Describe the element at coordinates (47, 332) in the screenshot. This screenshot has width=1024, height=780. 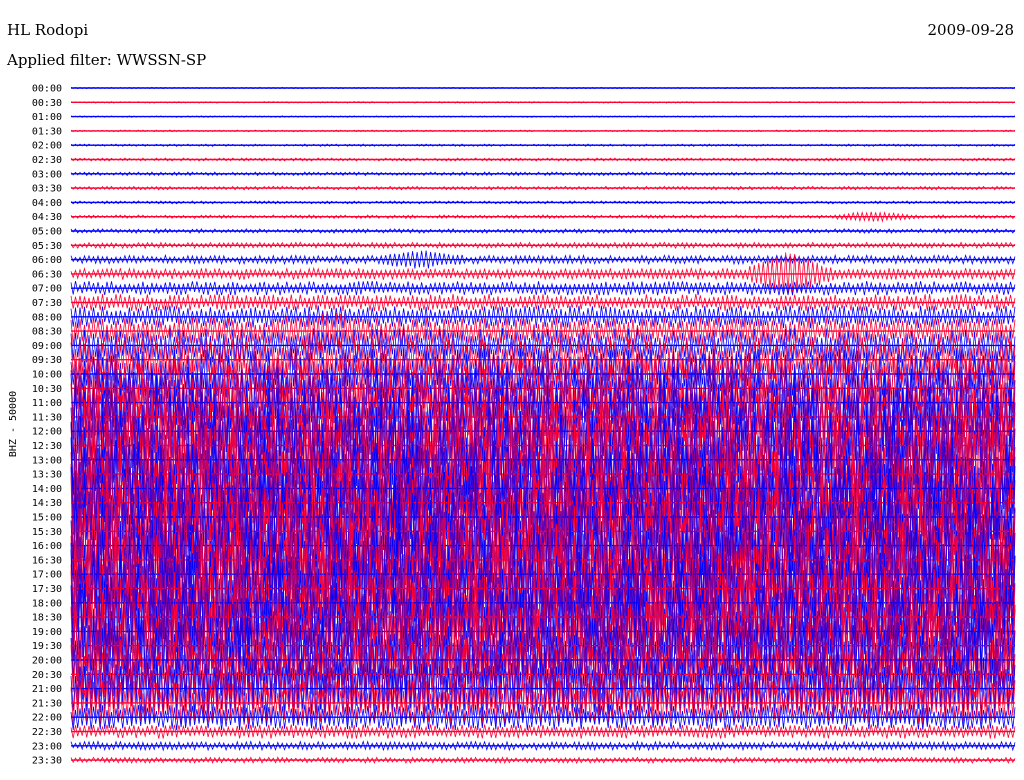
I see `tick-label: 08:30` at that location.